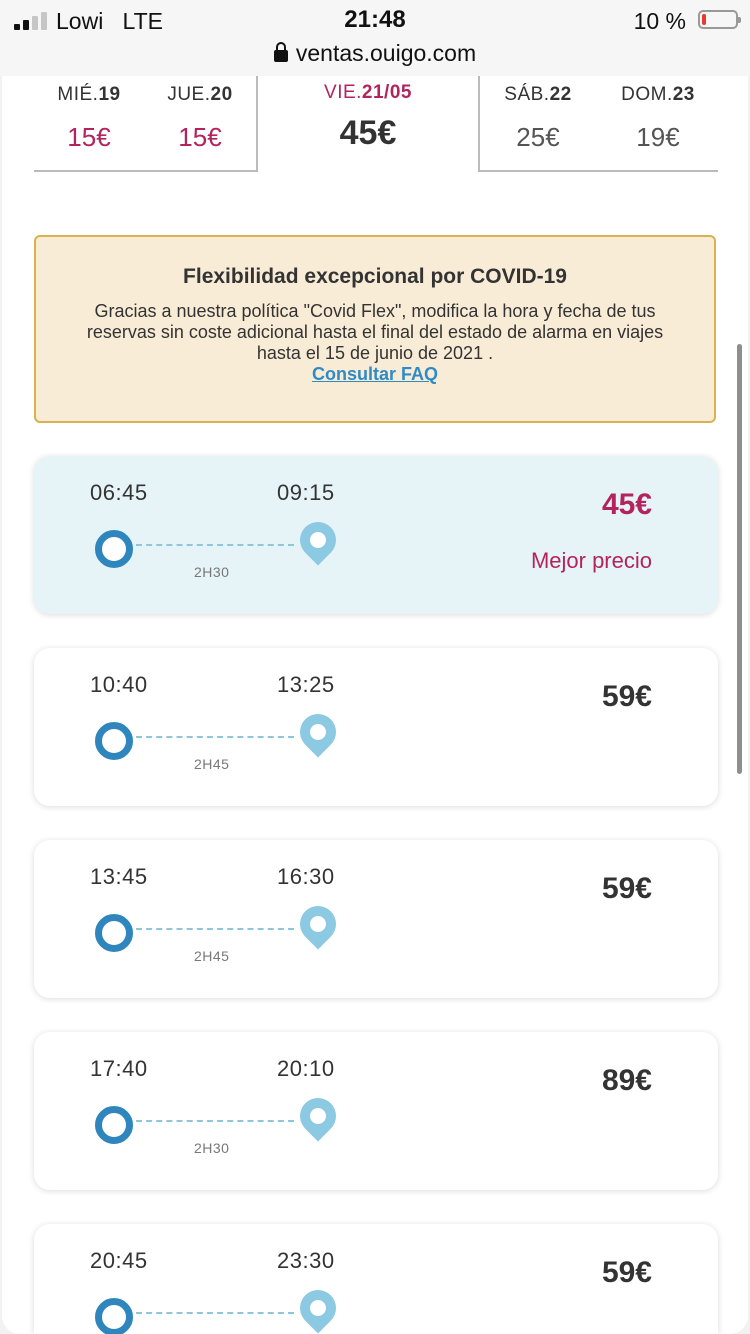 The width and height of the screenshot is (750, 1334). What do you see at coordinates (119, 876) in the screenshot?
I see `departure-time: 13:45` at bounding box center [119, 876].